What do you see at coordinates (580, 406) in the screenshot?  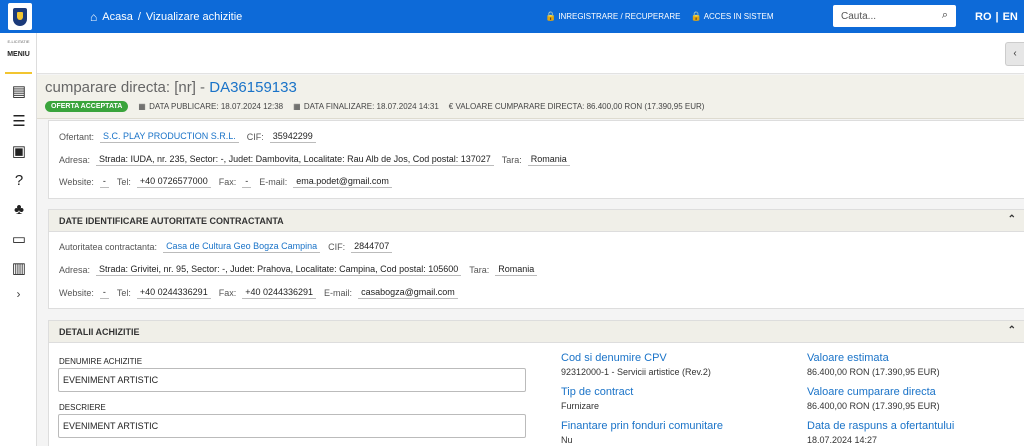 I see `contract-type-value: Furnizare` at bounding box center [580, 406].